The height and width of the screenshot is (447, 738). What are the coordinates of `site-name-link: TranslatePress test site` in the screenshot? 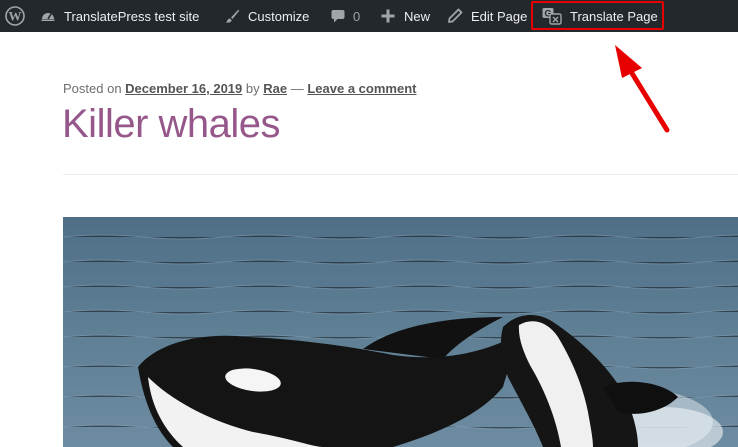 It's located at (119, 16).